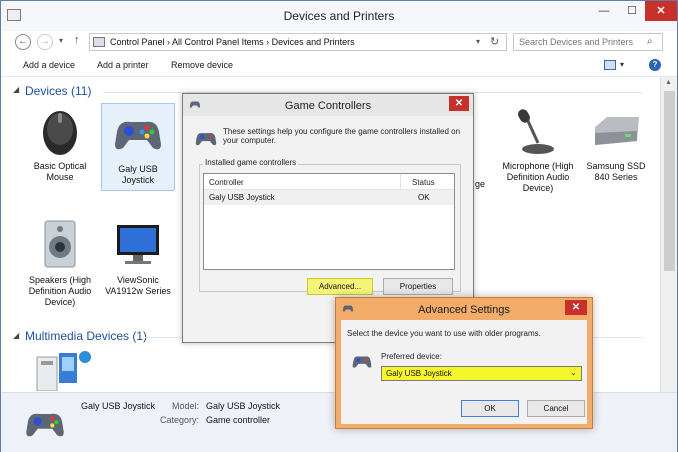 The width and height of the screenshot is (678, 452). What do you see at coordinates (610, 65) in the screenshot?
I see `view-options-icon` at bounding box center [610, 65].